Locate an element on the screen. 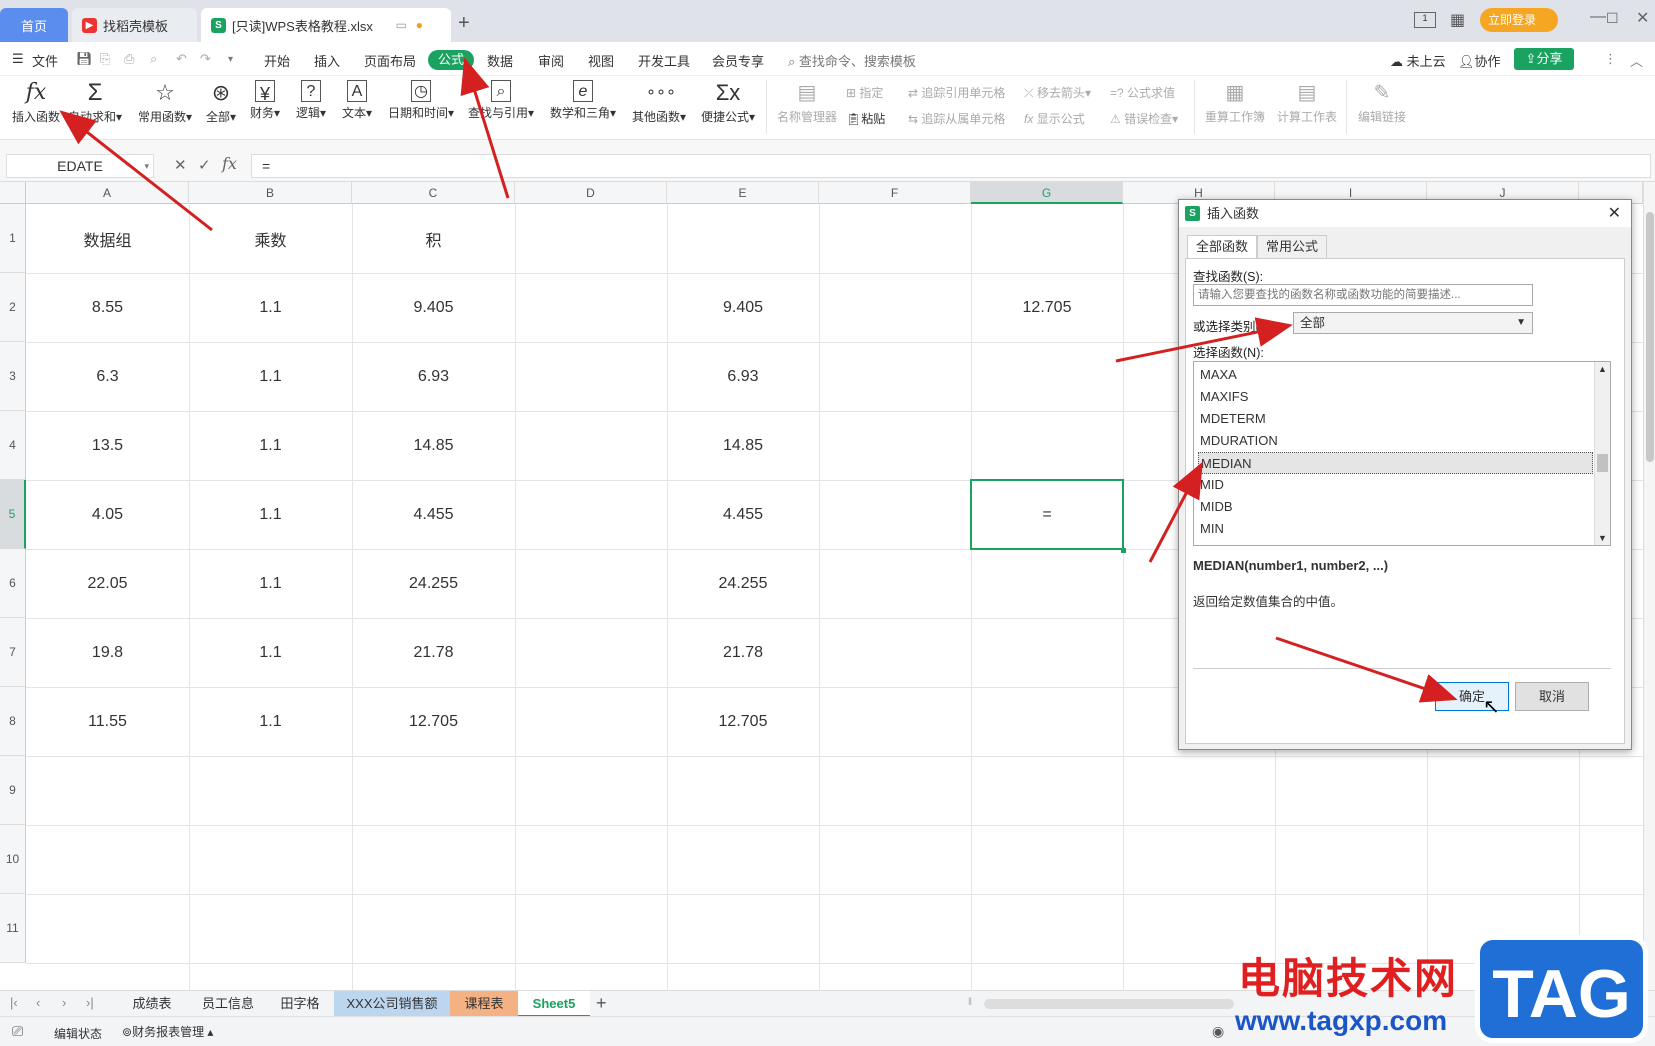 The width and height of the screenshot is (1655, 1046). row-header: 9 is located at coordinates (13, 790).